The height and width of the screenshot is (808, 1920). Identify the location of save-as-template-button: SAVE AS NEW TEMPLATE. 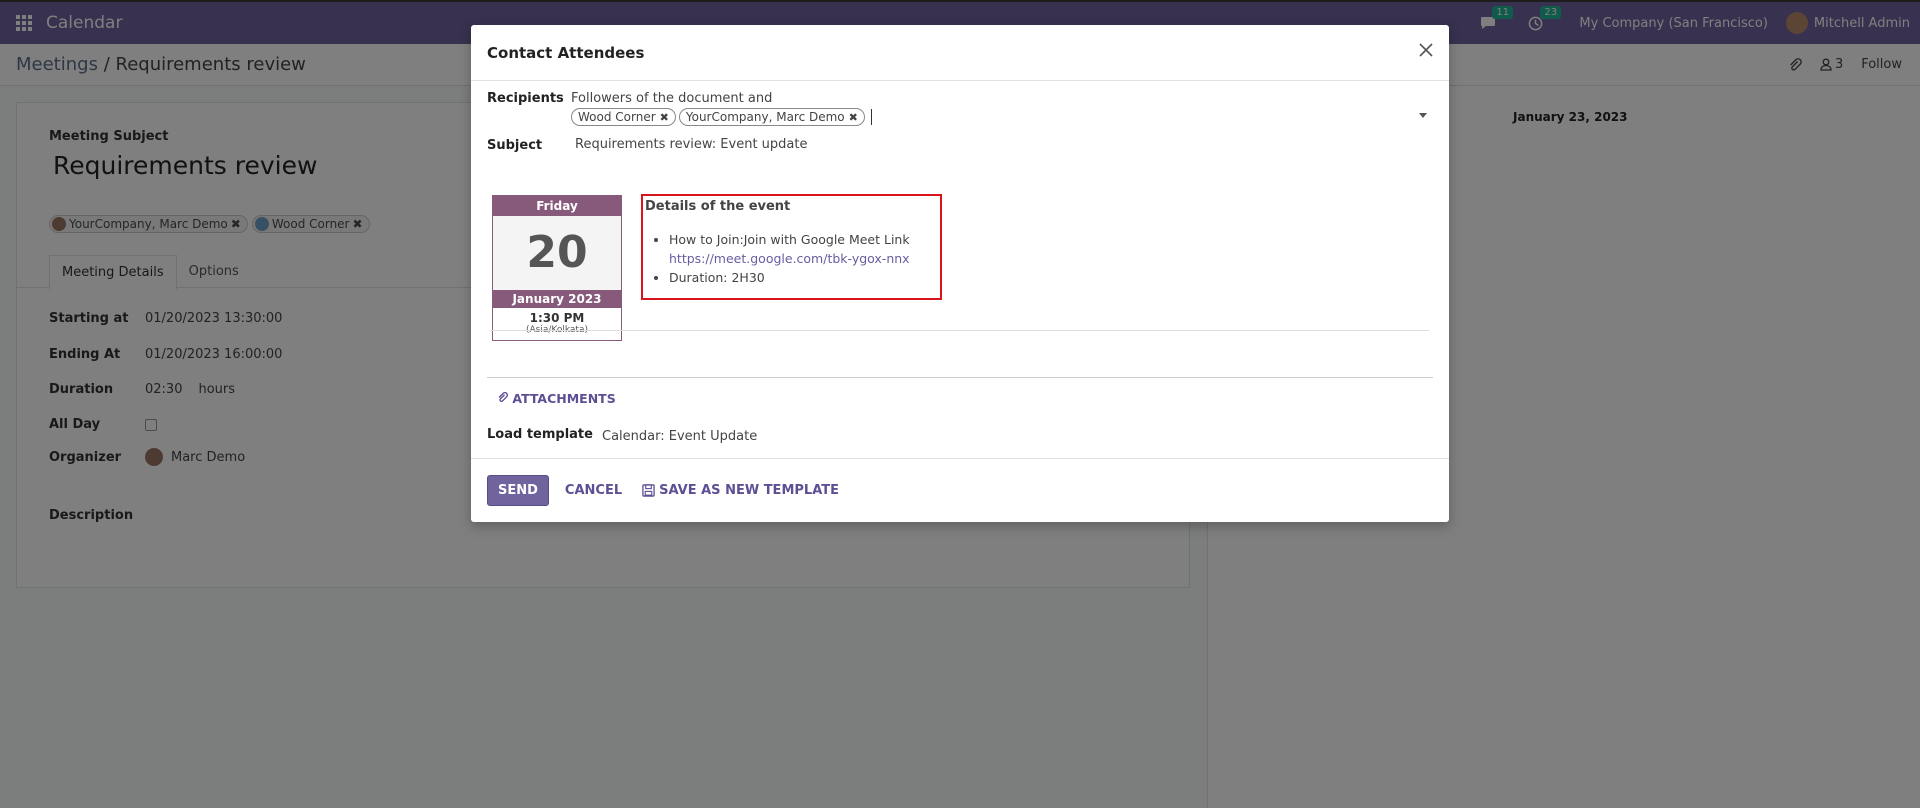
(740, 490).